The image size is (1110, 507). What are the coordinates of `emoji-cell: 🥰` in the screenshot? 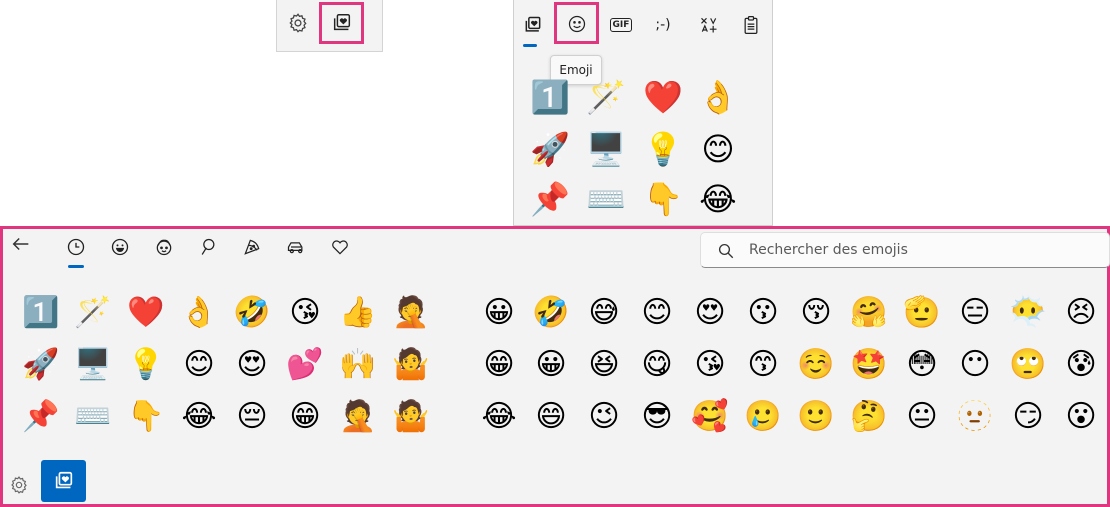 It's located at (710, 417).